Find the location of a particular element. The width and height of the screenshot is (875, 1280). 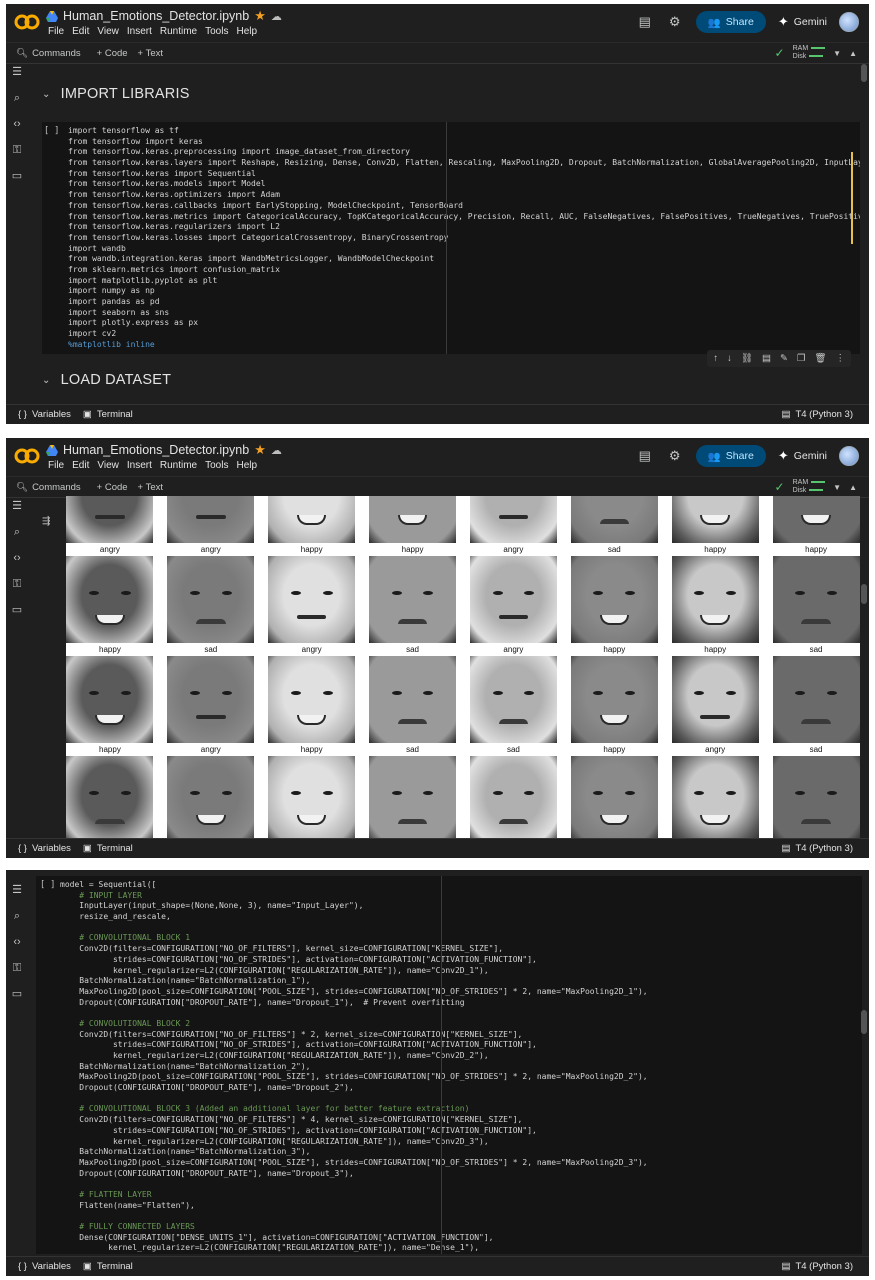

more-icon: ⋮ is located at coordinates (841, 358).